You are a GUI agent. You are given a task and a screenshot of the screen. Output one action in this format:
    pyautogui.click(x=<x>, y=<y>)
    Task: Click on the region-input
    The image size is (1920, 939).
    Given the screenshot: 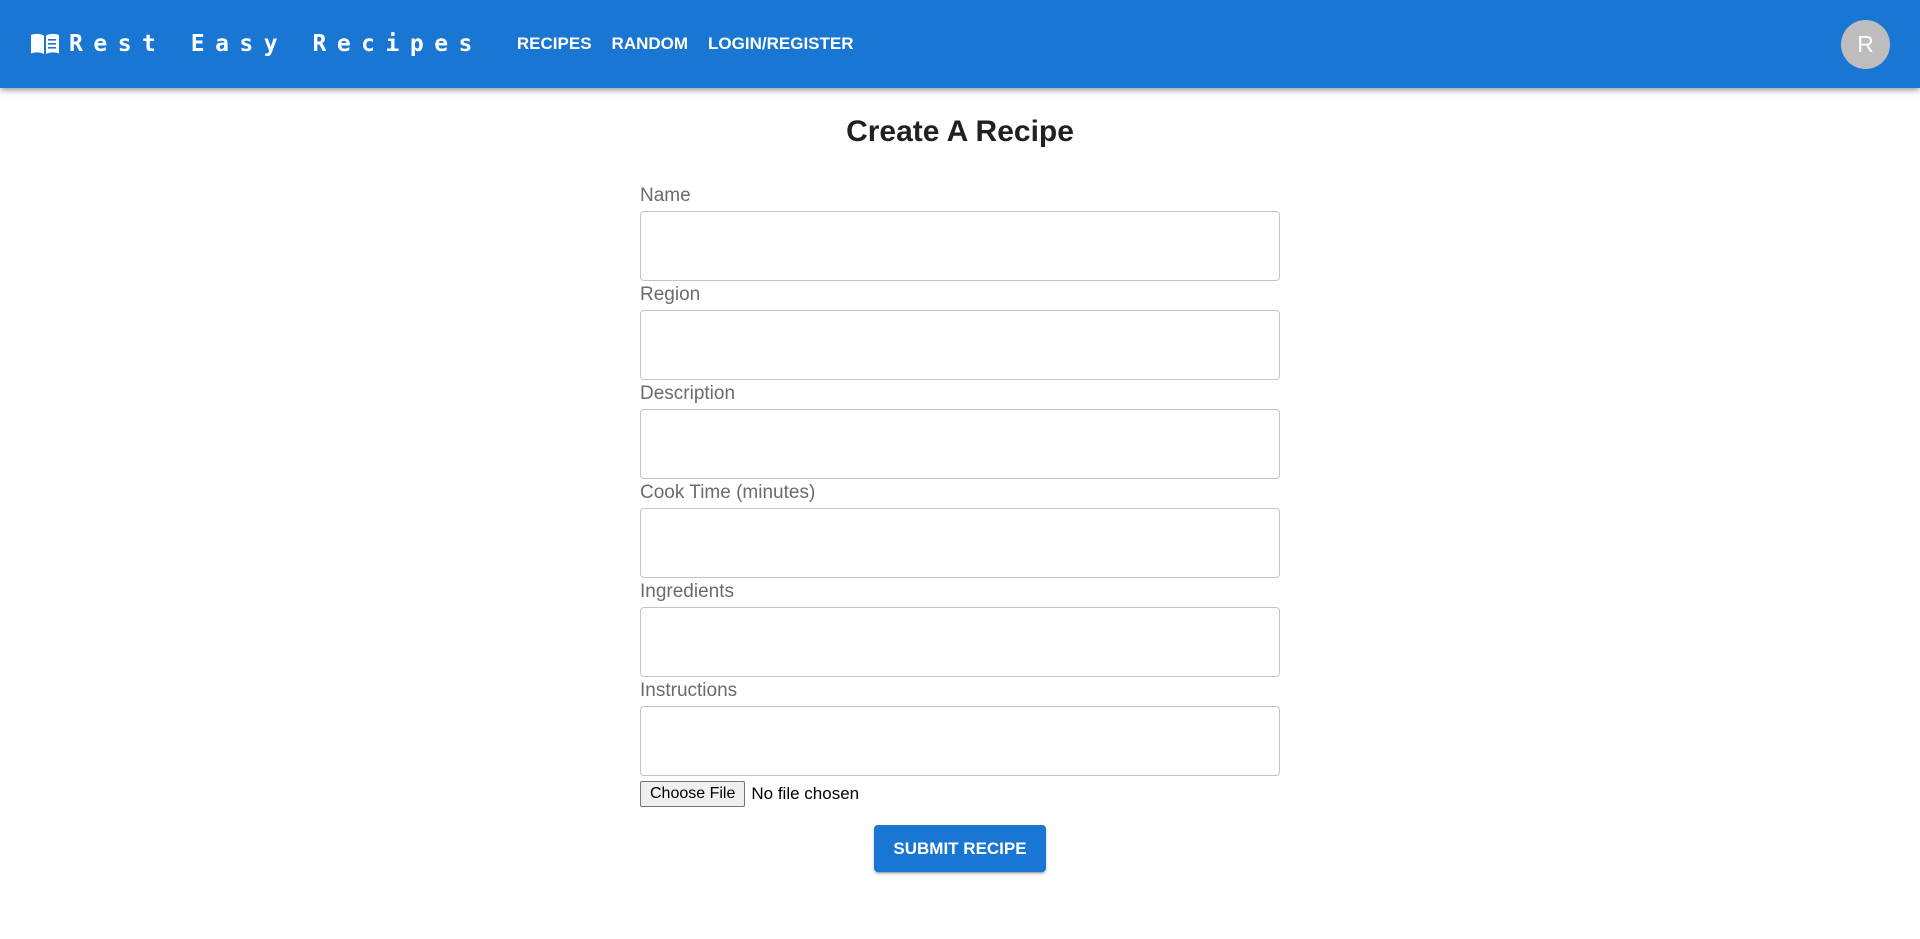 What is the action you would take?
    pyautogui.click(x=960, y=345)
    